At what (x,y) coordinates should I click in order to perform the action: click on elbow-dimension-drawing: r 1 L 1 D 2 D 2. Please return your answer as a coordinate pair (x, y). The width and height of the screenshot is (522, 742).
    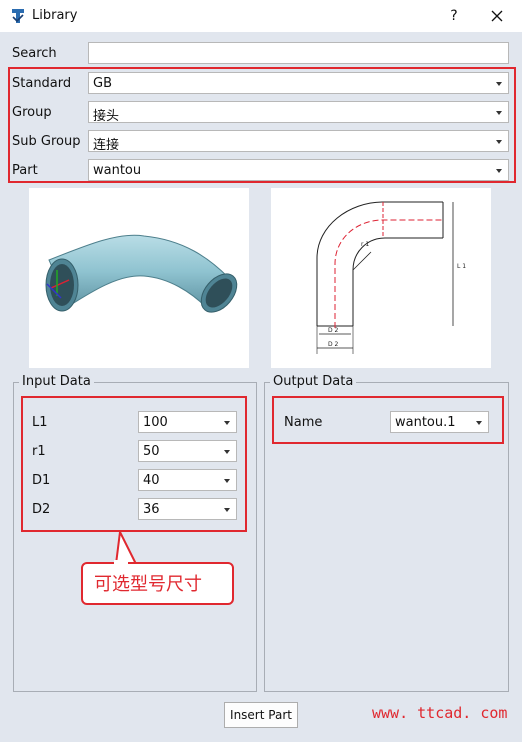
    Looking at the image, I should click on (391, 277).